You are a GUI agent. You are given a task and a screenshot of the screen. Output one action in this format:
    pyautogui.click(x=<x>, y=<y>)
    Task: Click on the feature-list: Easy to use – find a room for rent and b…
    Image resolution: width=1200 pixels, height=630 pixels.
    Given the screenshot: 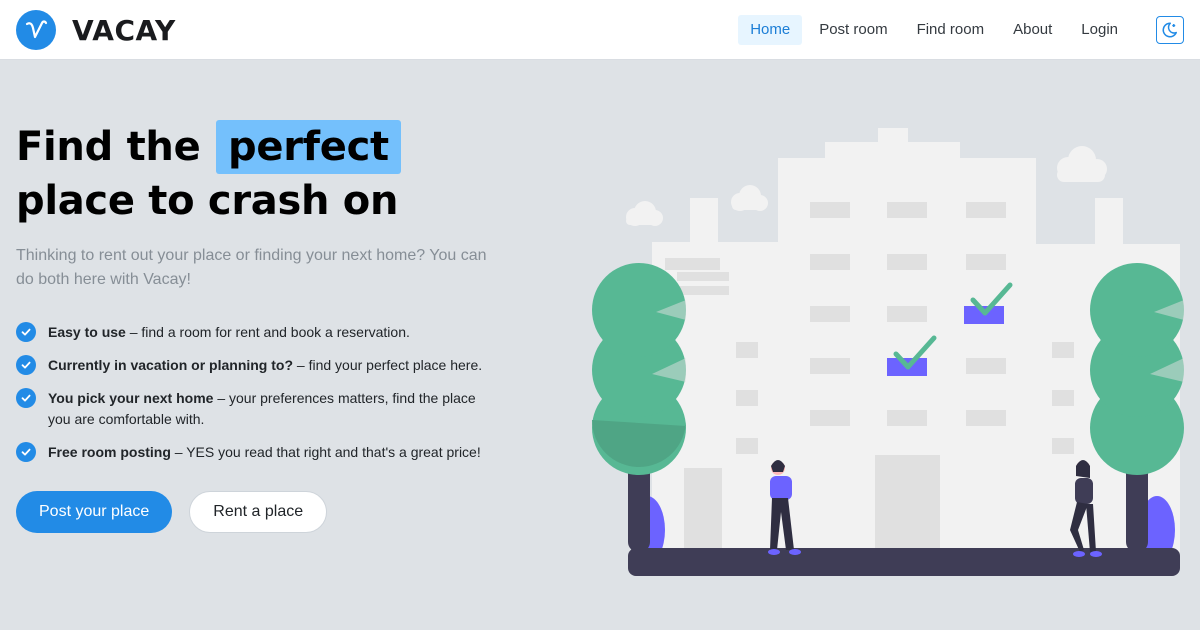 What is the action you would take?
    pyautogui.click(x=266, y=392)
    